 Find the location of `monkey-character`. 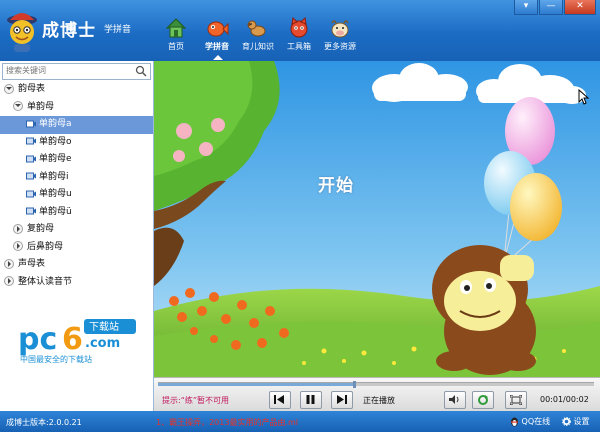

monkey-character is located at coordinates (484, 310).